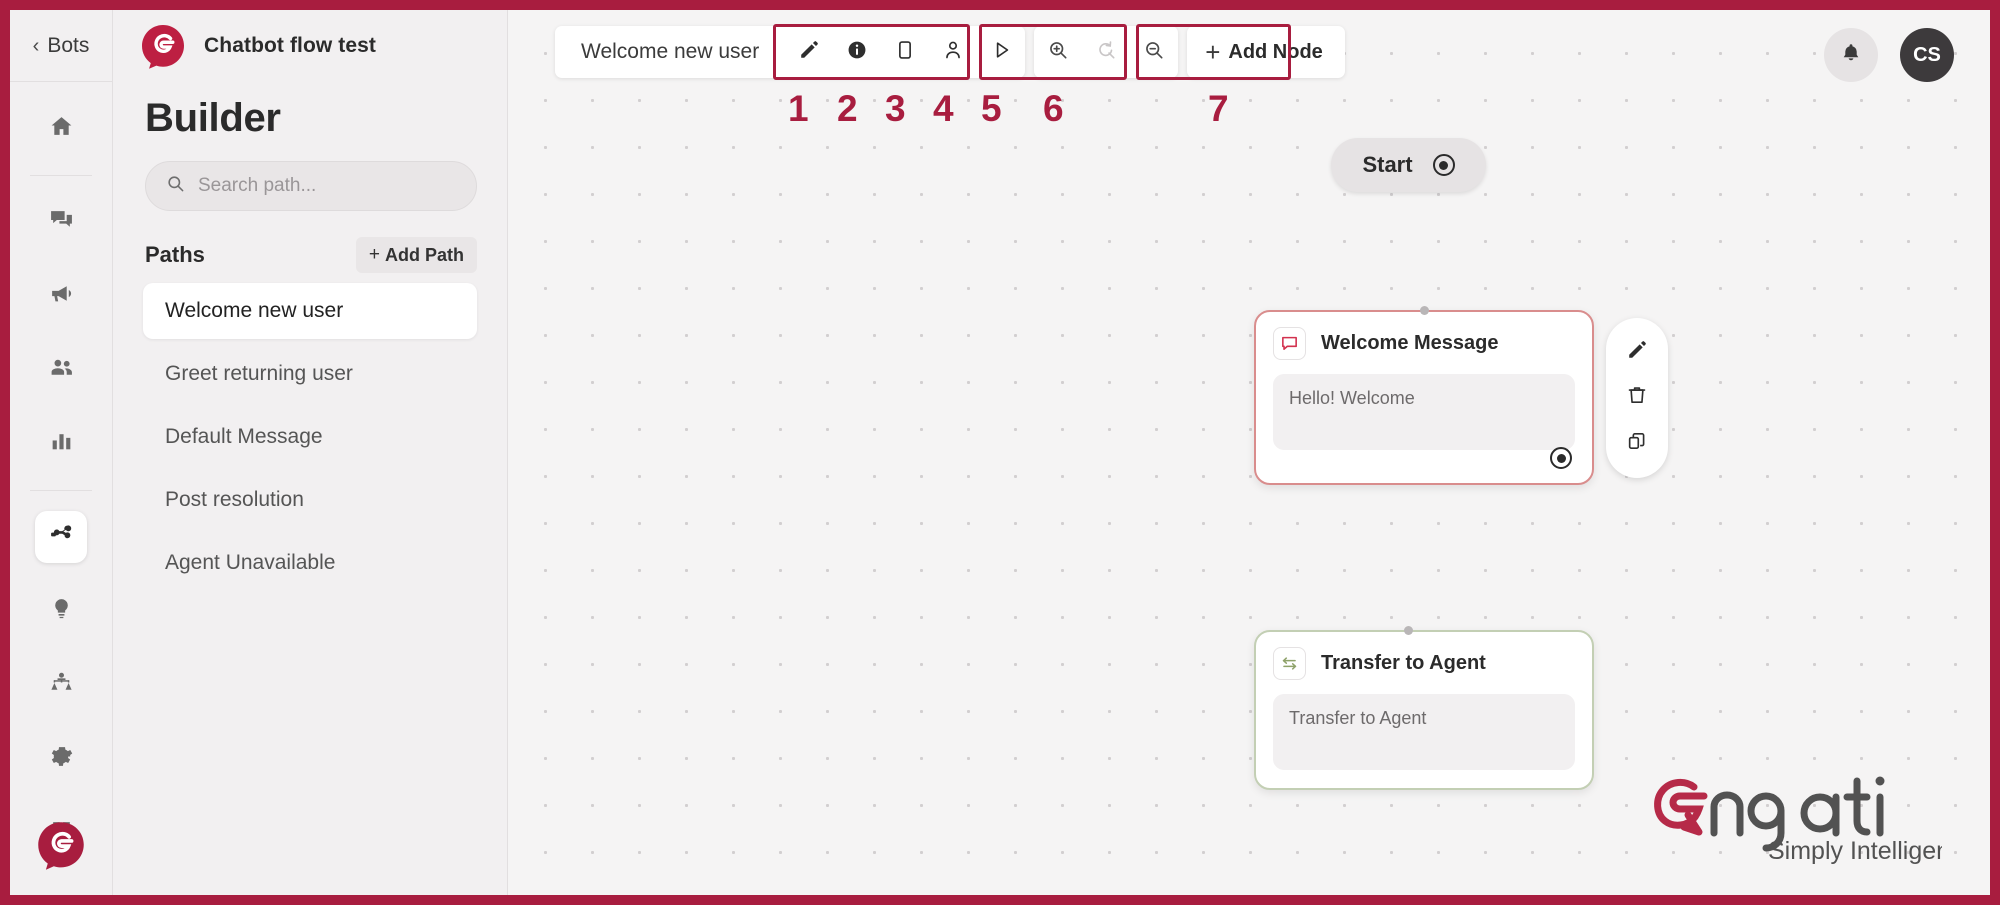 This screenshot has height=905, width=2000. Describe the element at coordinates (61, 845) in the screenshot. I see `engati-logo-mark` at that location.